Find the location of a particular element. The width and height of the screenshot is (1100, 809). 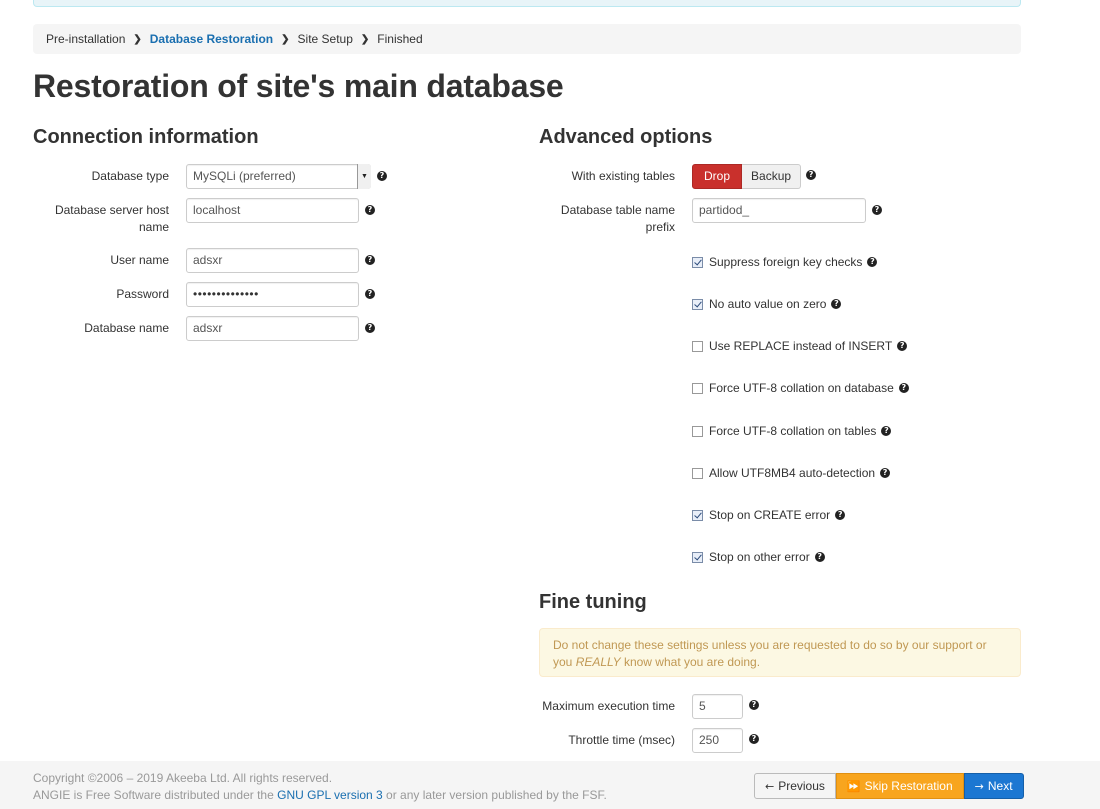

option-force-utf8-db: Force UTF-8 collation on database ? is located at coordinates (800, 388).